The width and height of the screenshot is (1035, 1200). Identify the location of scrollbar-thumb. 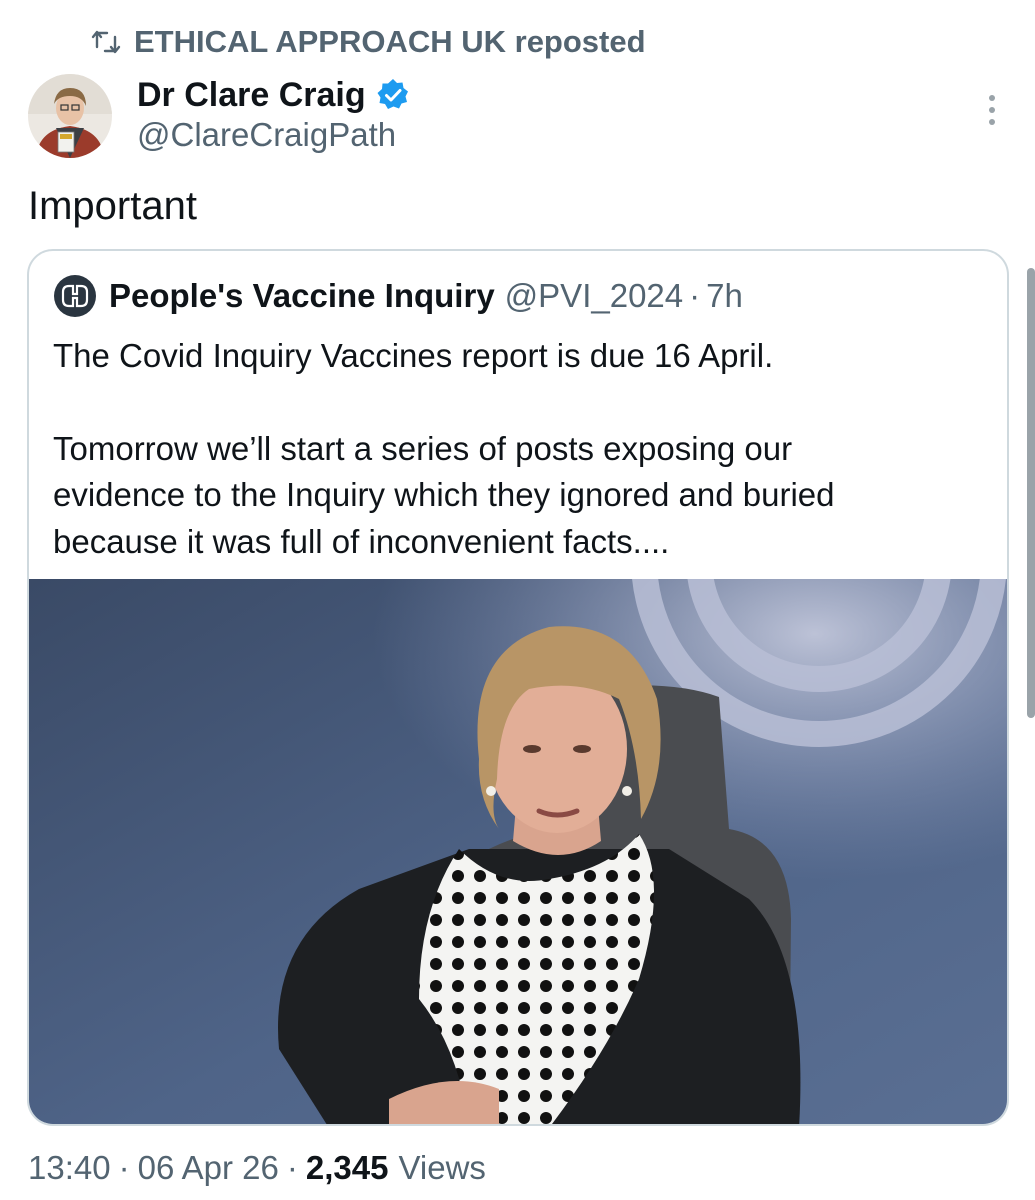
(1031, 493).